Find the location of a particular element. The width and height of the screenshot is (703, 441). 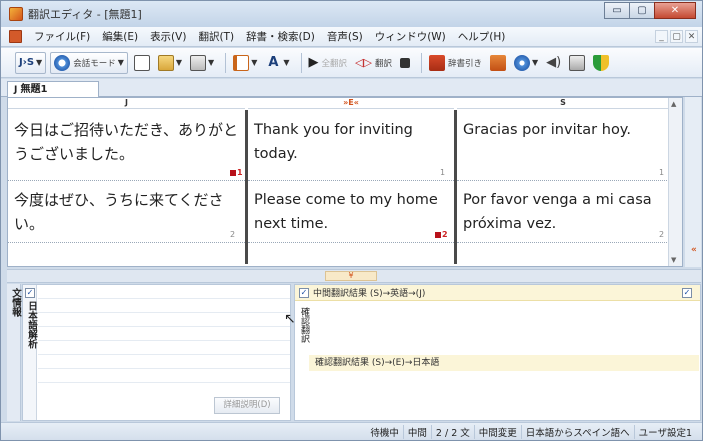

title-bar: 翻訳エディタ - [無題1] ▭ ▢ ✕ is located at coordinates (351, 14).